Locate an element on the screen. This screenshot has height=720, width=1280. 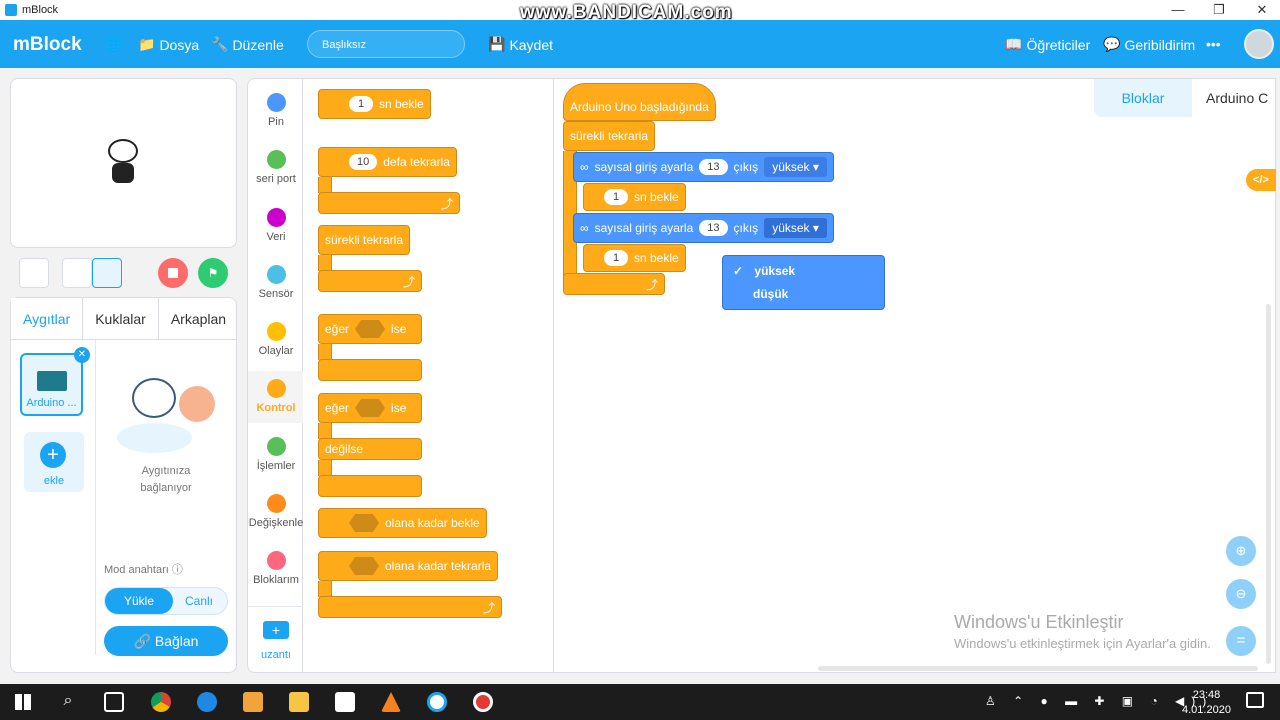
tutorials-button: 📖 Öğreticiler is located at coordinates (1047, 44).